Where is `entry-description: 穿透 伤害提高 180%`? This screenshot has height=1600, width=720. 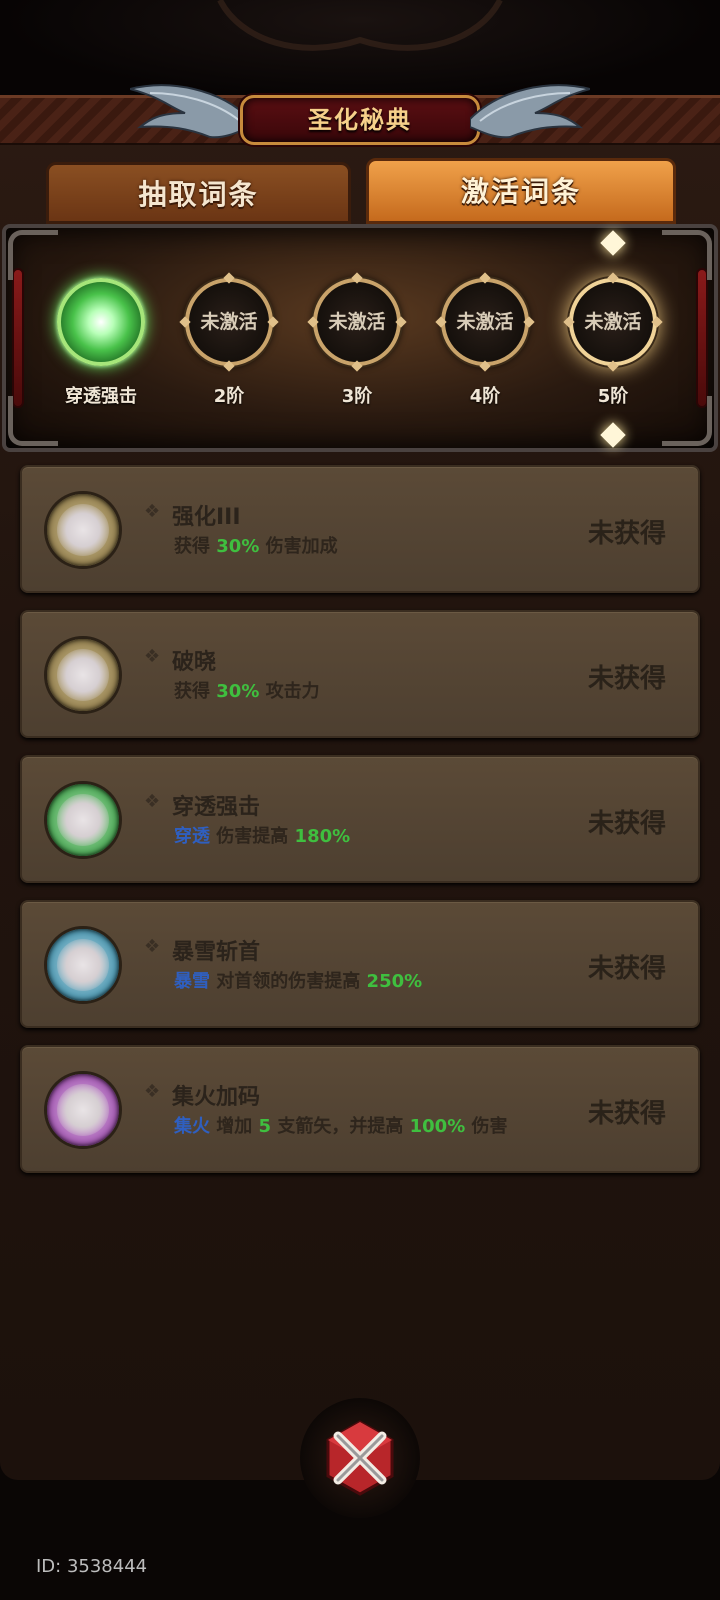
entry-description: 穿透 伤害提高 180% is located at coordinates (364, 837).